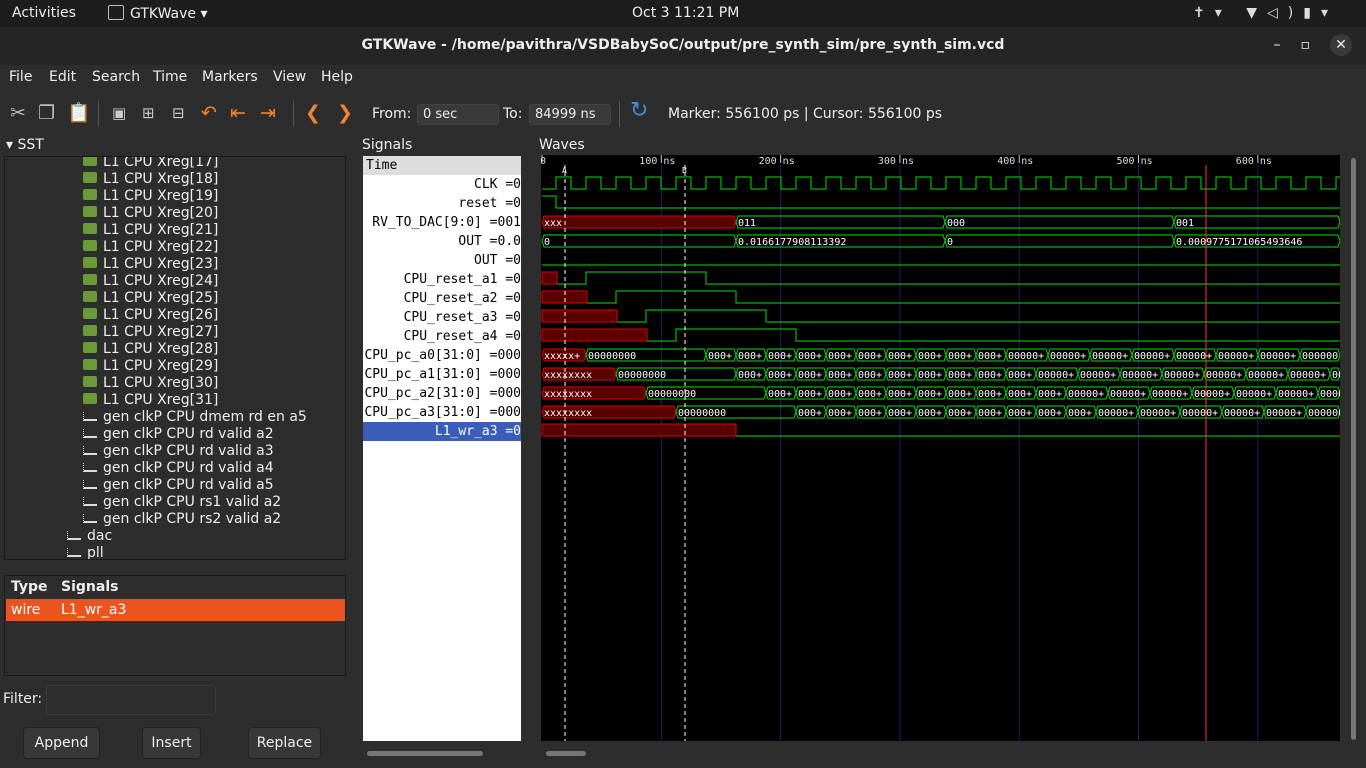  What do you see at coordinates (116, 77) in the screenshot?
I see `menu-search: Search` at bounding box center [116, 77].